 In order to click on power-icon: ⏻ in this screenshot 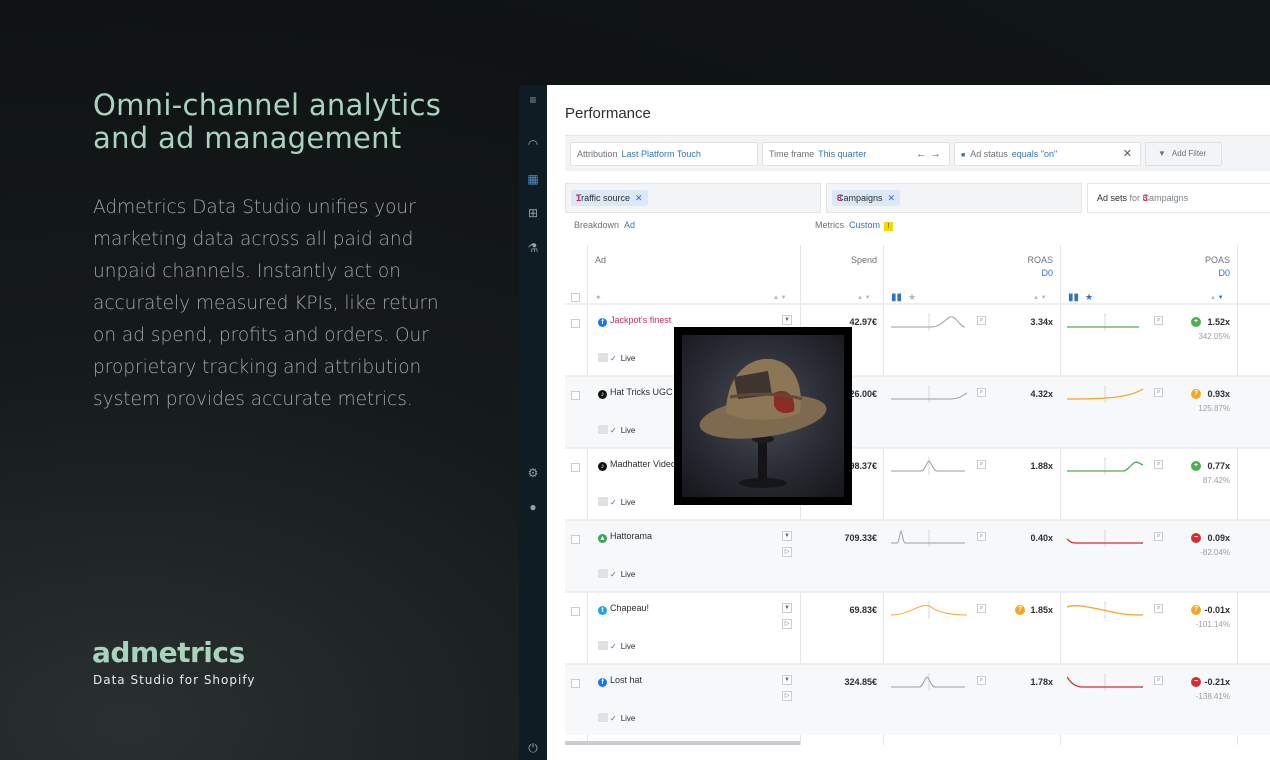, I will do `click(533, 748)`.